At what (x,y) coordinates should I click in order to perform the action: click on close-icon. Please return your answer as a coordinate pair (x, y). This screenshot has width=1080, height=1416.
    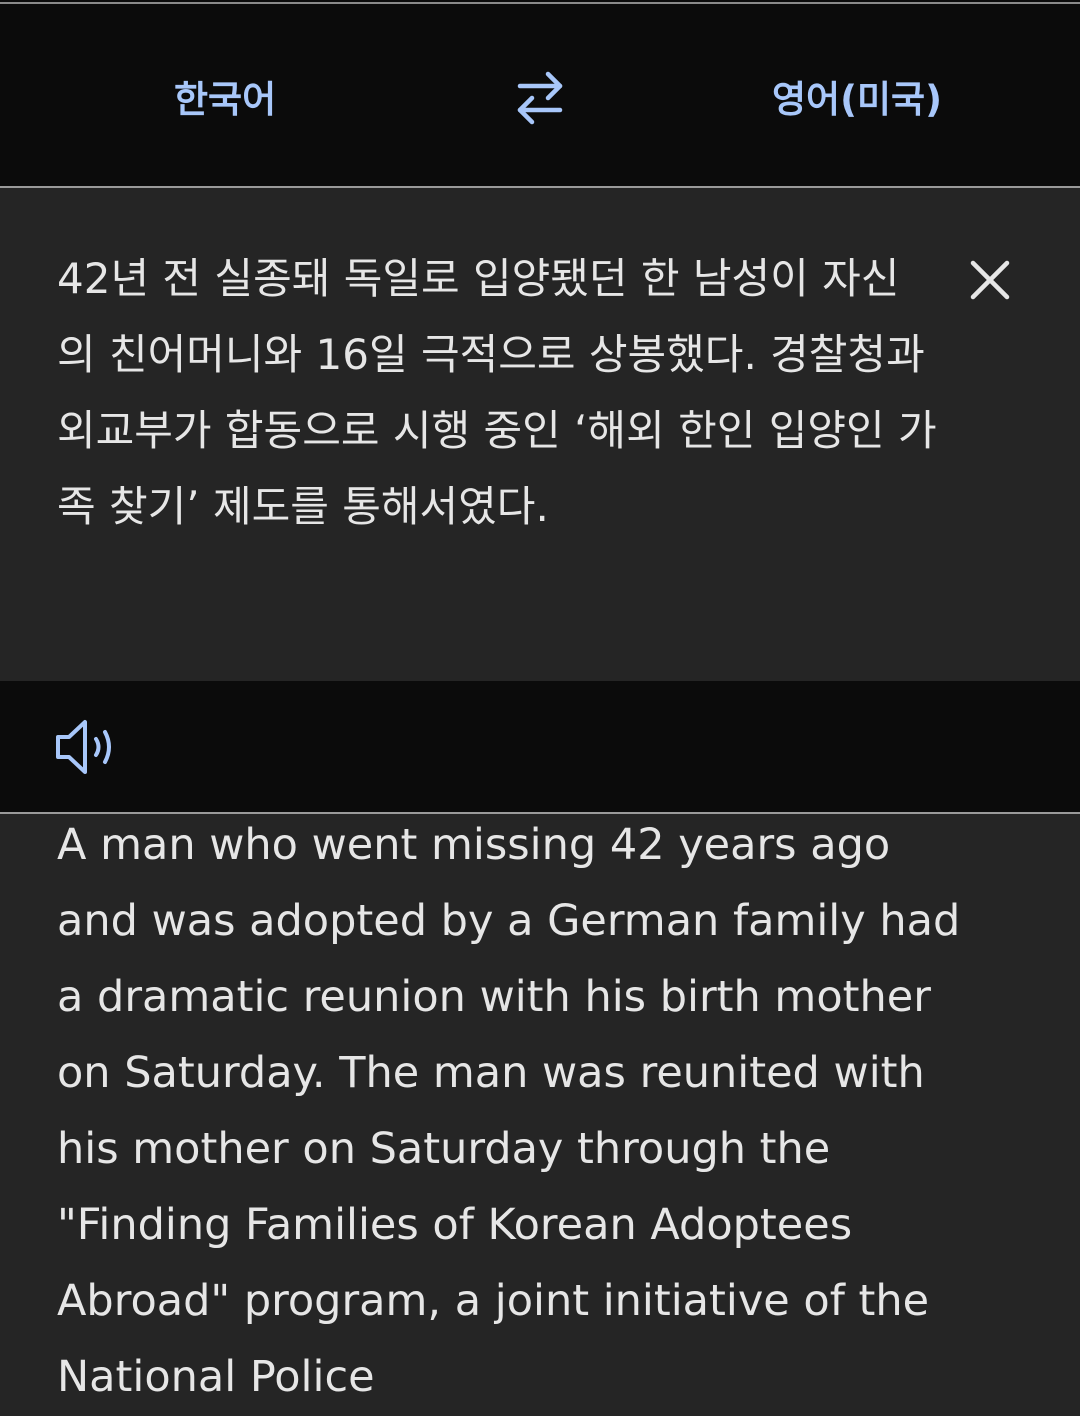
    Looking at the image, I should click on (990, 280).